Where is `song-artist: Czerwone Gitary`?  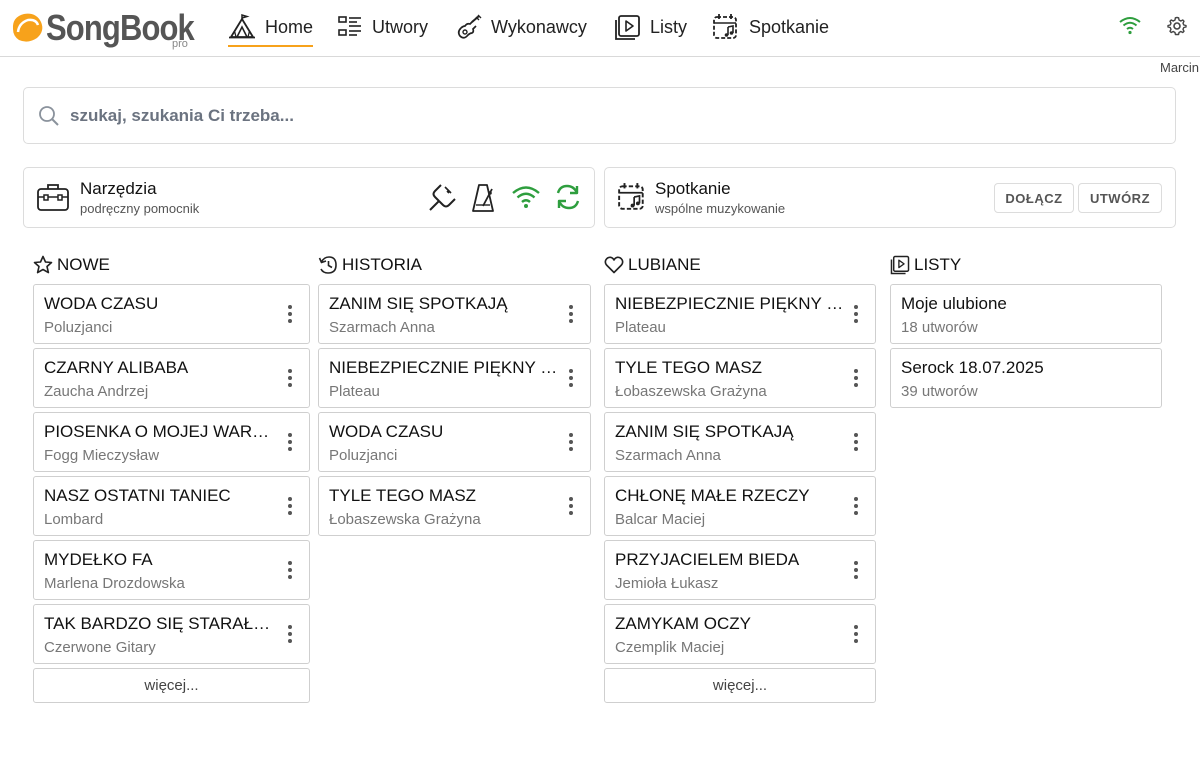 song-artist: Czerwone Gitary is located at coordinates (100, 647).